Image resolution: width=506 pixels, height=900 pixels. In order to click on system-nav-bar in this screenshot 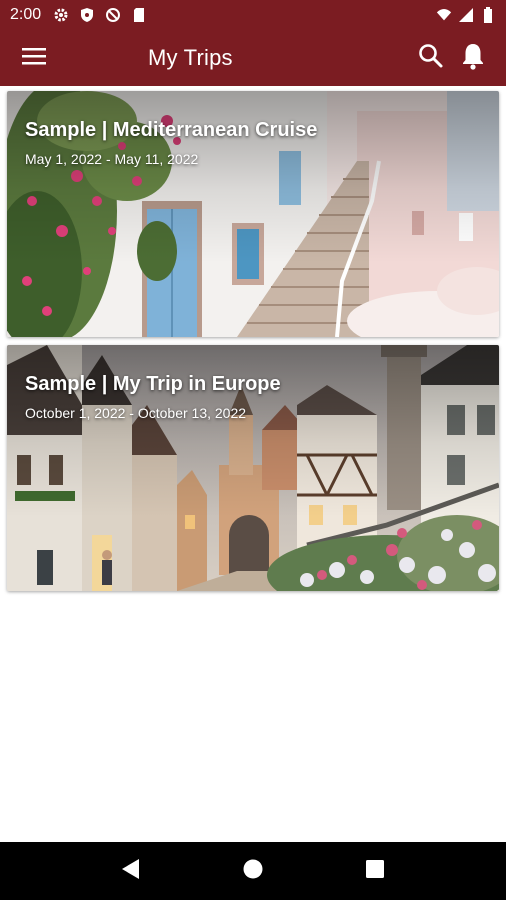, I will do `click(253, 871)`.